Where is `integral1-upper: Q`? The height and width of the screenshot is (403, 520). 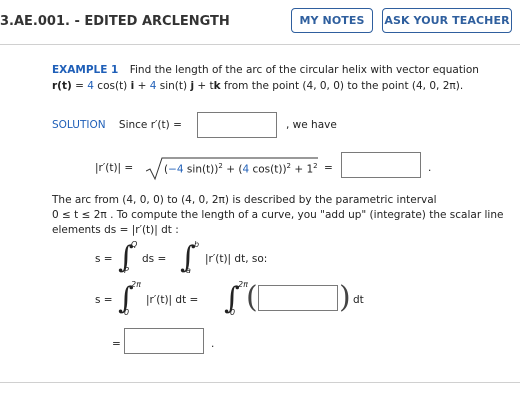
integral1-upper: Q is located at coordinates (134, 244).